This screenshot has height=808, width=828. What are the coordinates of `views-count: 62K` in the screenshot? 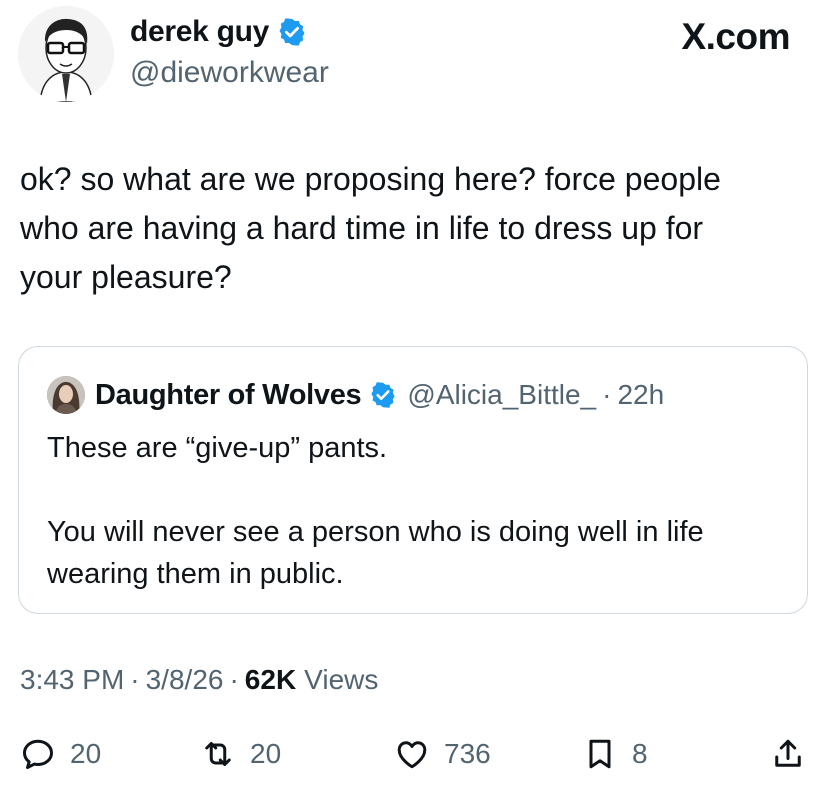 It's located at (270, 679).